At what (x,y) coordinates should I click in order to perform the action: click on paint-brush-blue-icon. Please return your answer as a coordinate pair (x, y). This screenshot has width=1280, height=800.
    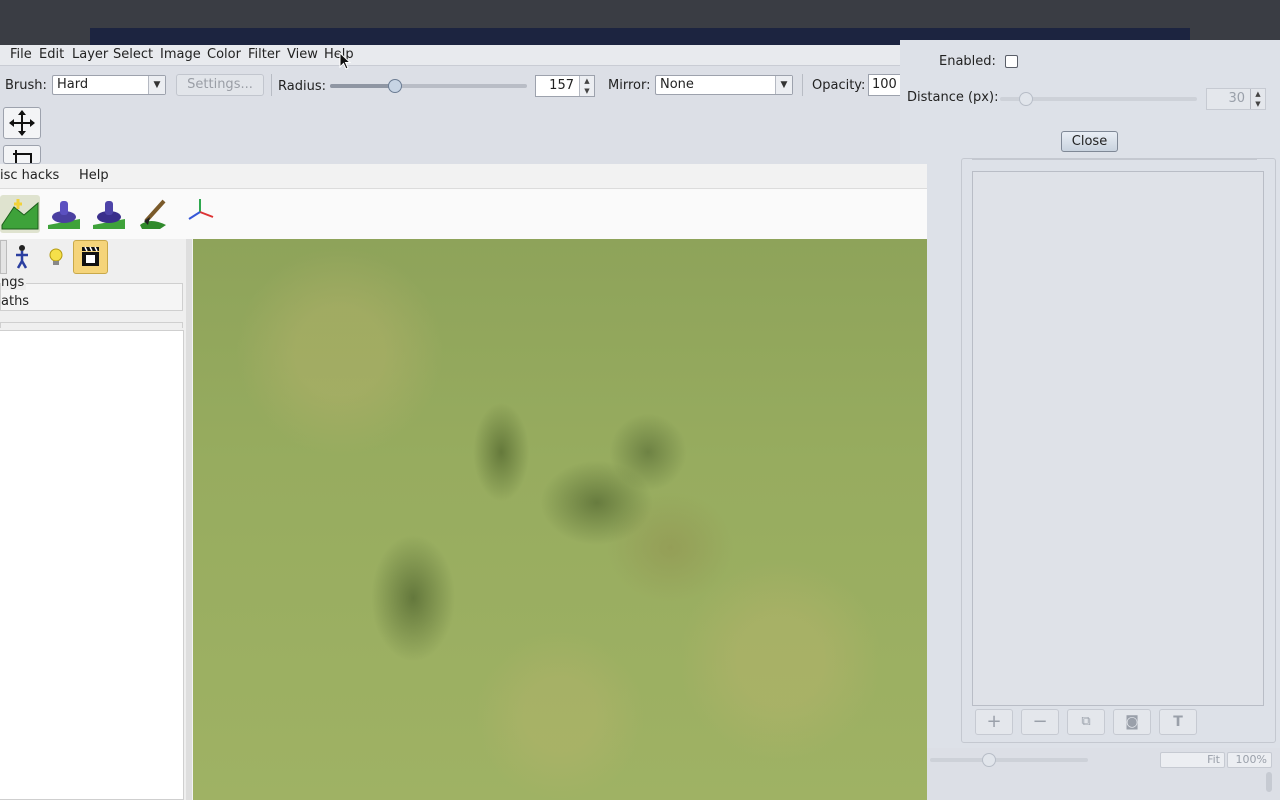
    Looking at the image, I should click on (64, 213).